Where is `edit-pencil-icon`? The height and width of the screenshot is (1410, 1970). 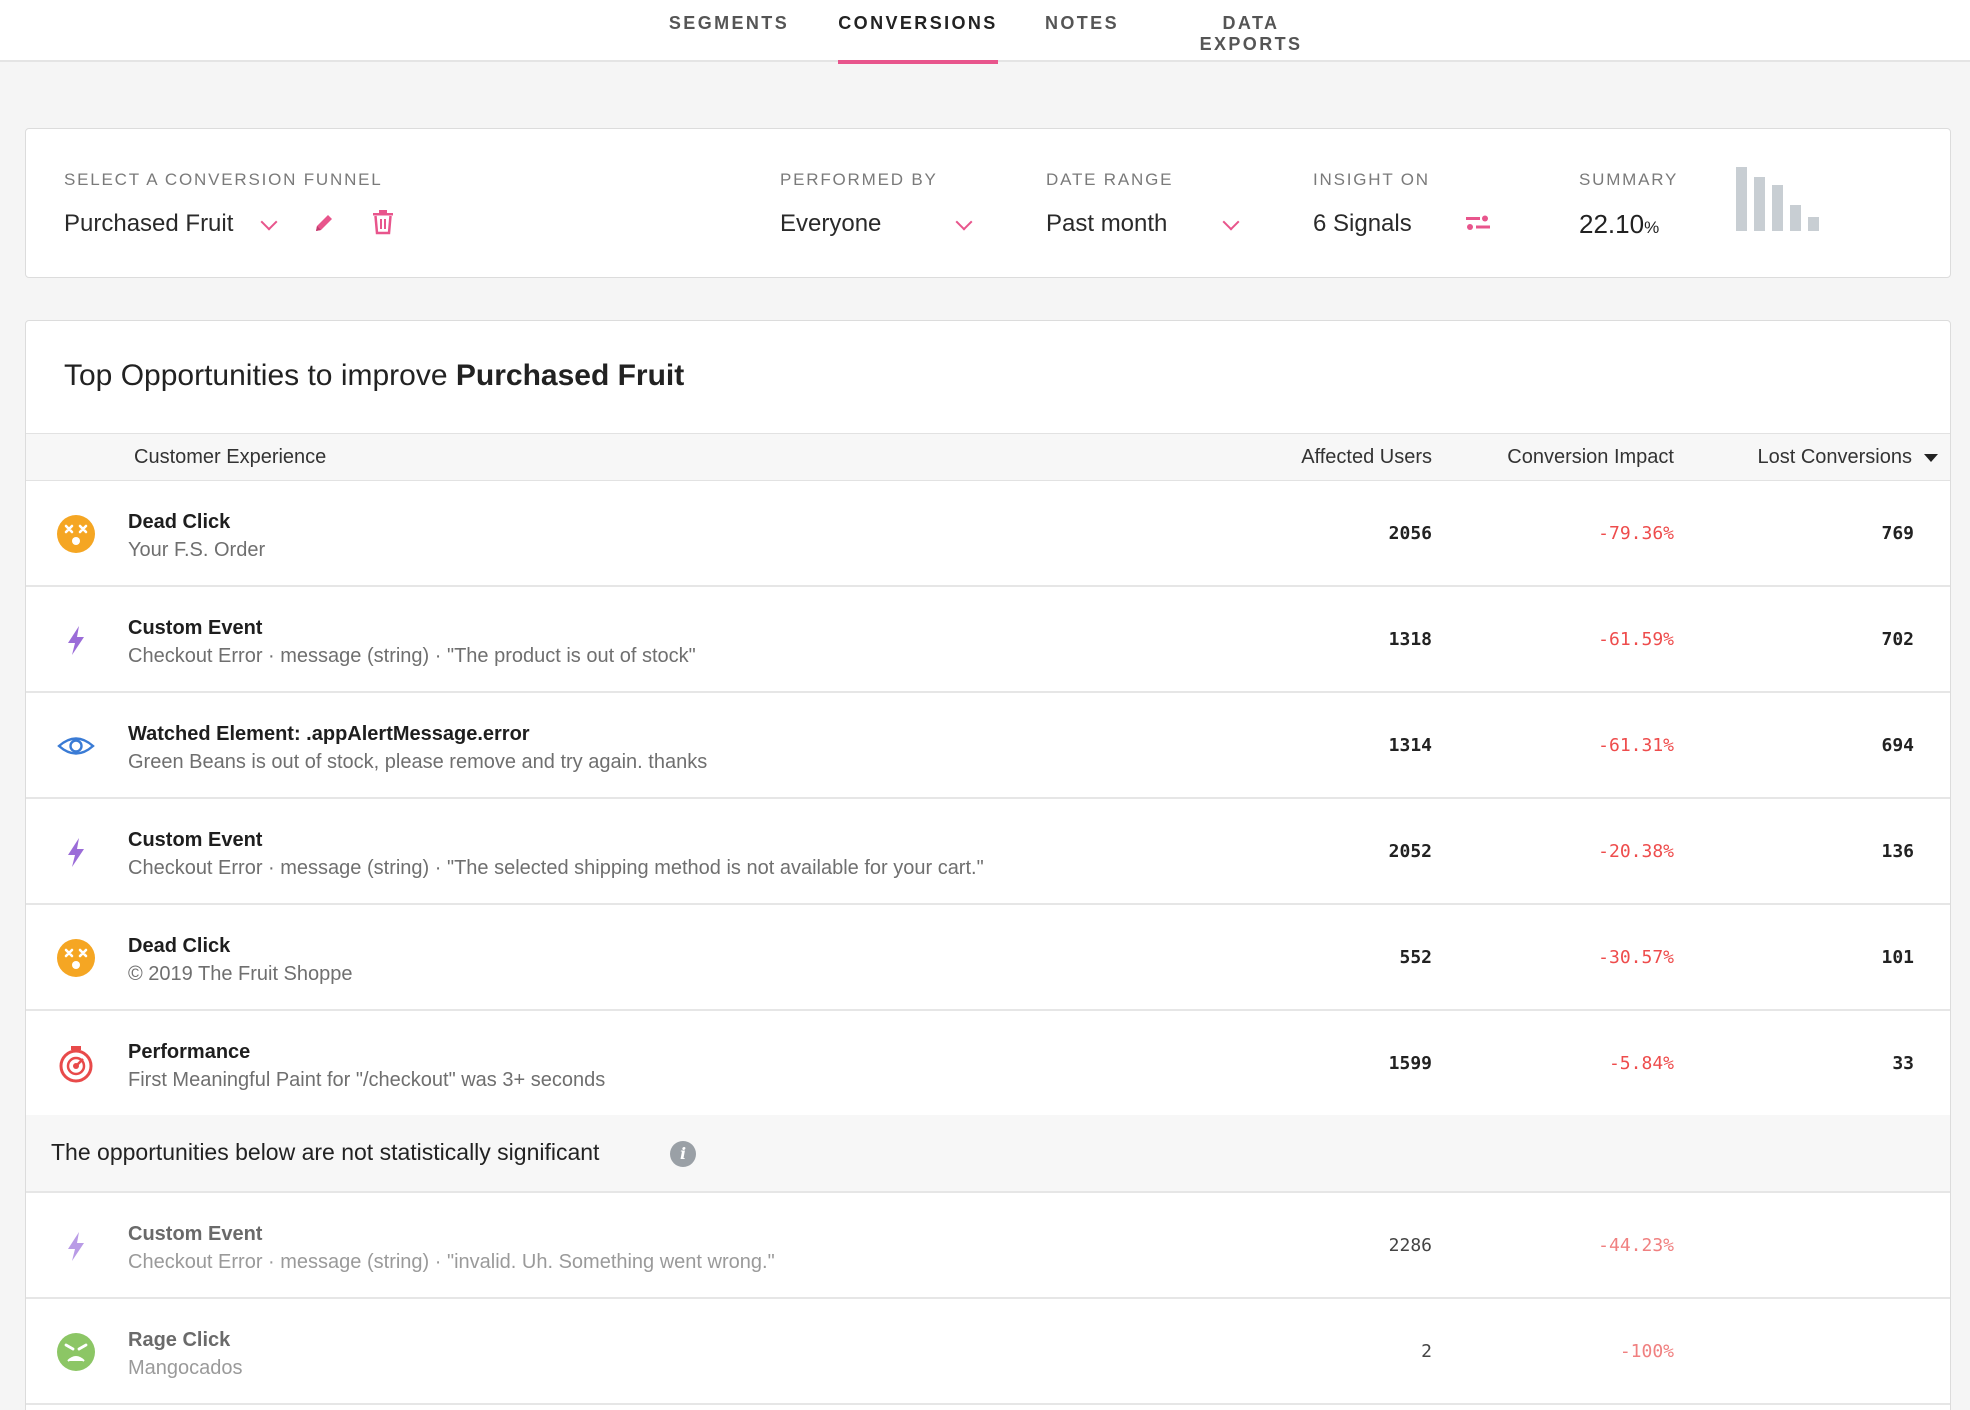
edit-pencil-icon is located at coordinates (324, 223).